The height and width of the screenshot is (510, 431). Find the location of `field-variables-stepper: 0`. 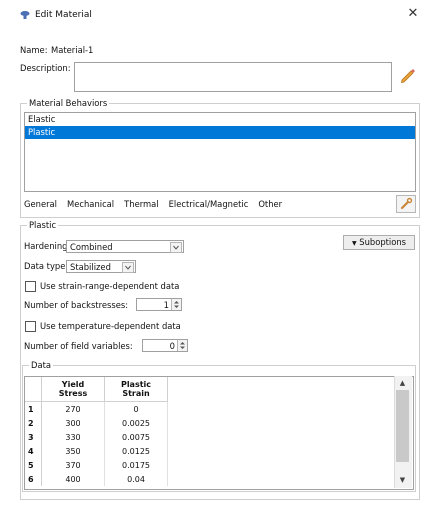

field-variables-stepper: 0 is located at coordinates (165, 345).